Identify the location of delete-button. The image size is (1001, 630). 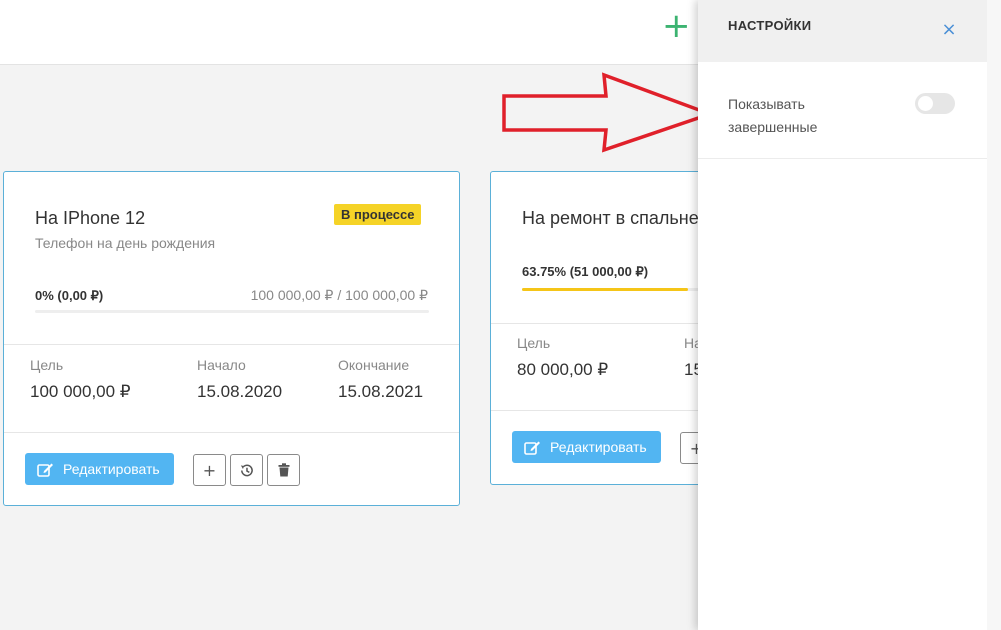
(283, 470).